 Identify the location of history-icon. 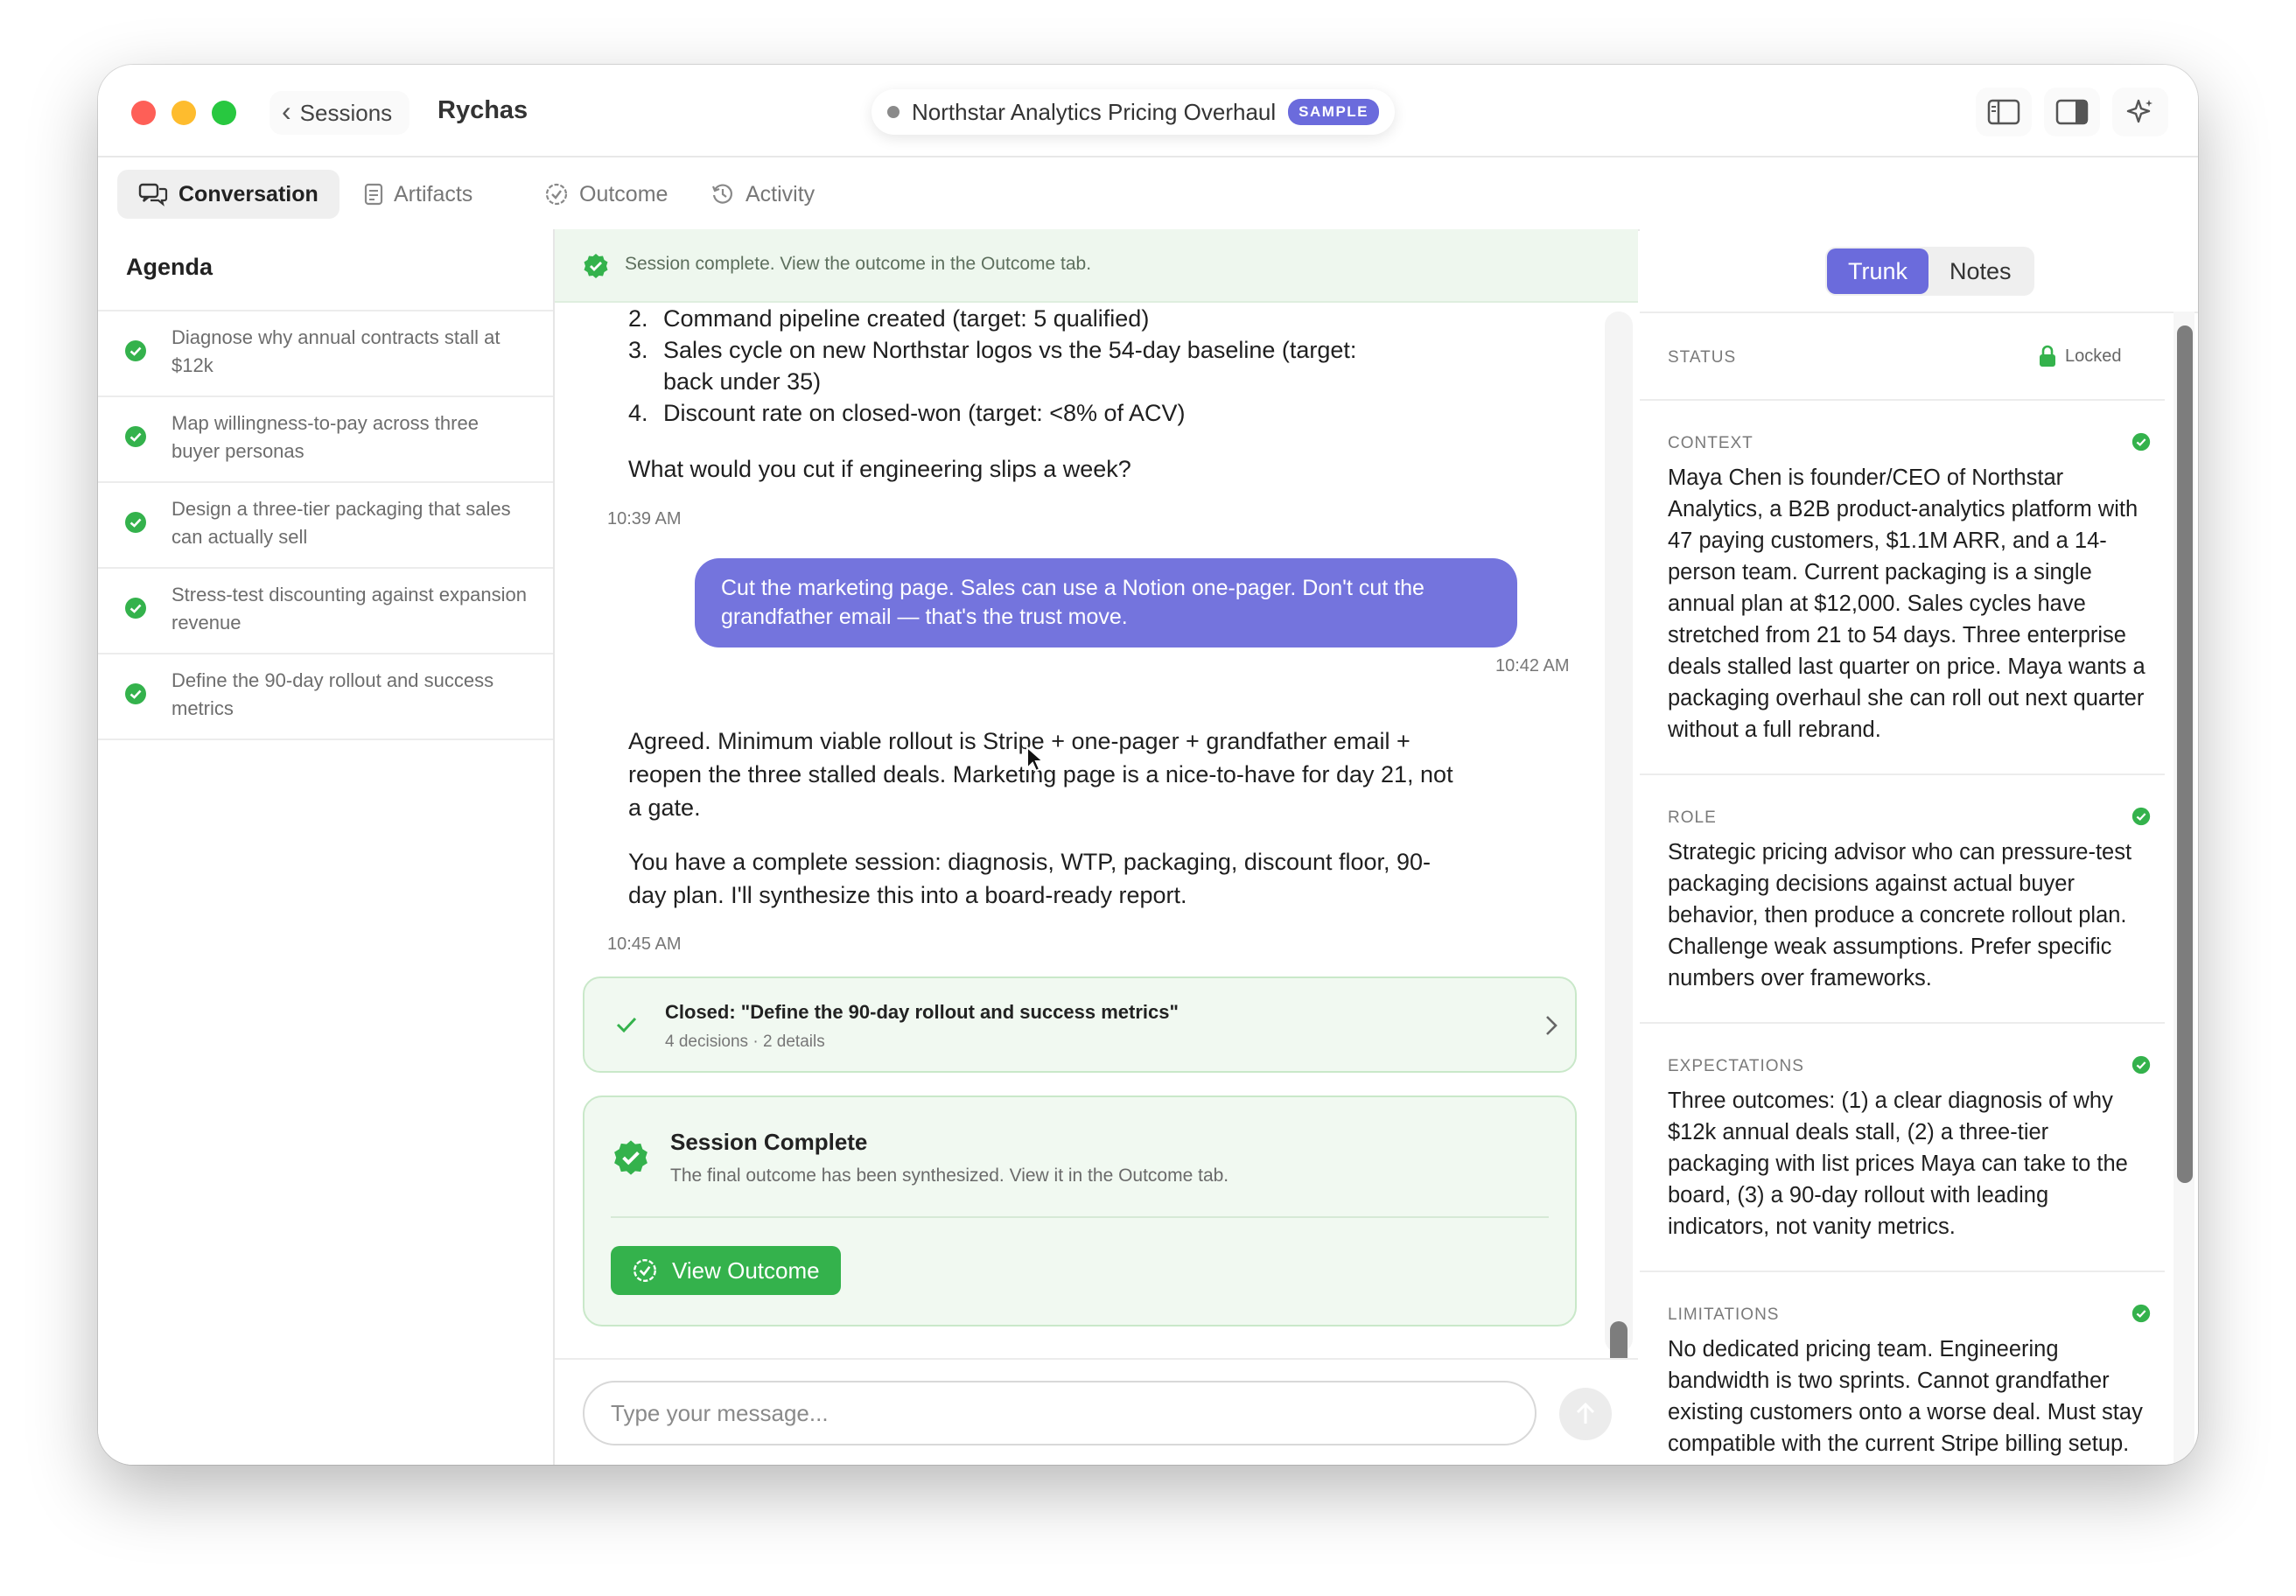
(721, 194).